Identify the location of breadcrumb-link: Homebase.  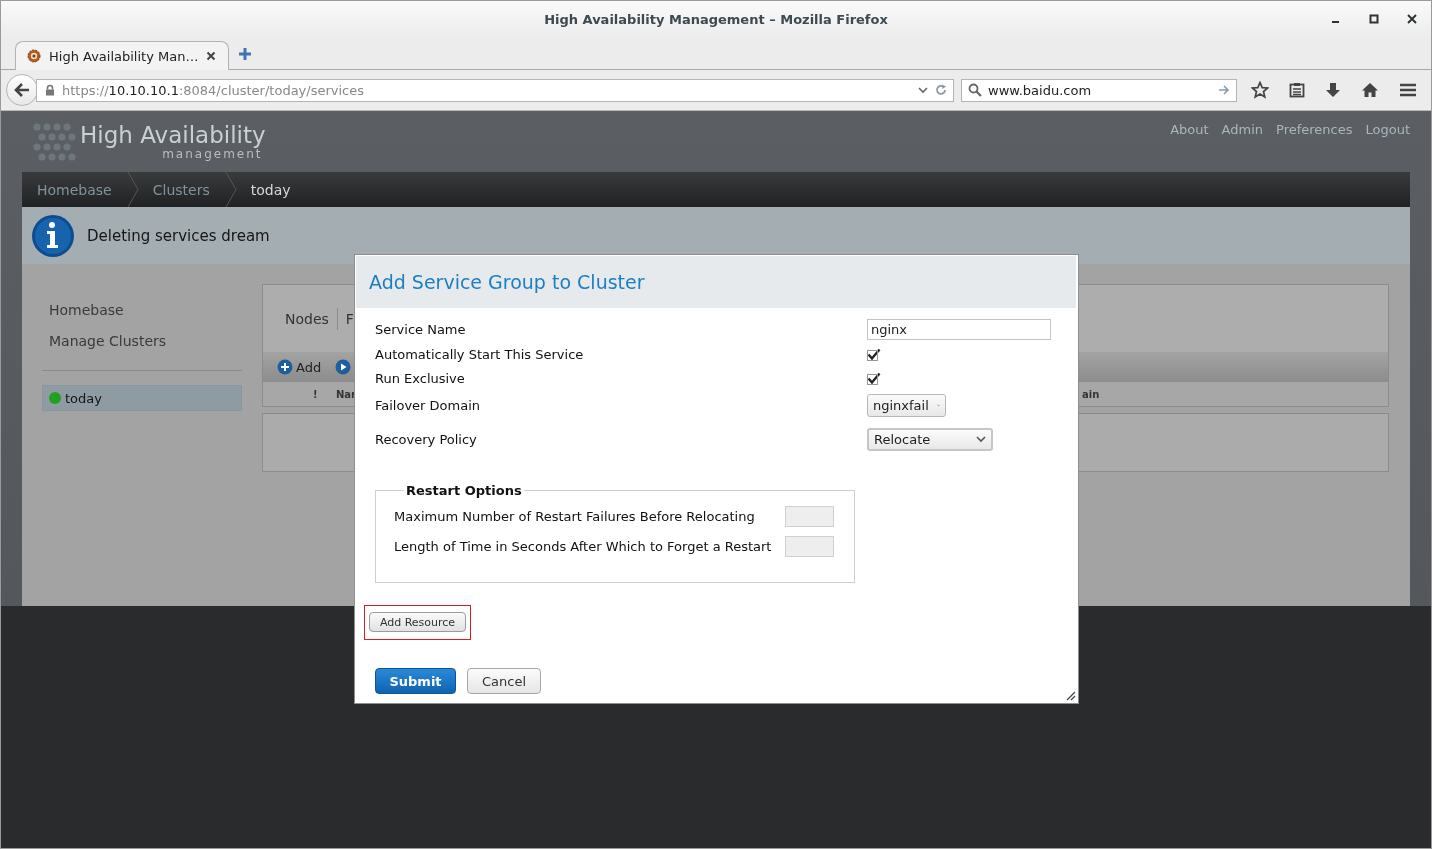
(82, 189).